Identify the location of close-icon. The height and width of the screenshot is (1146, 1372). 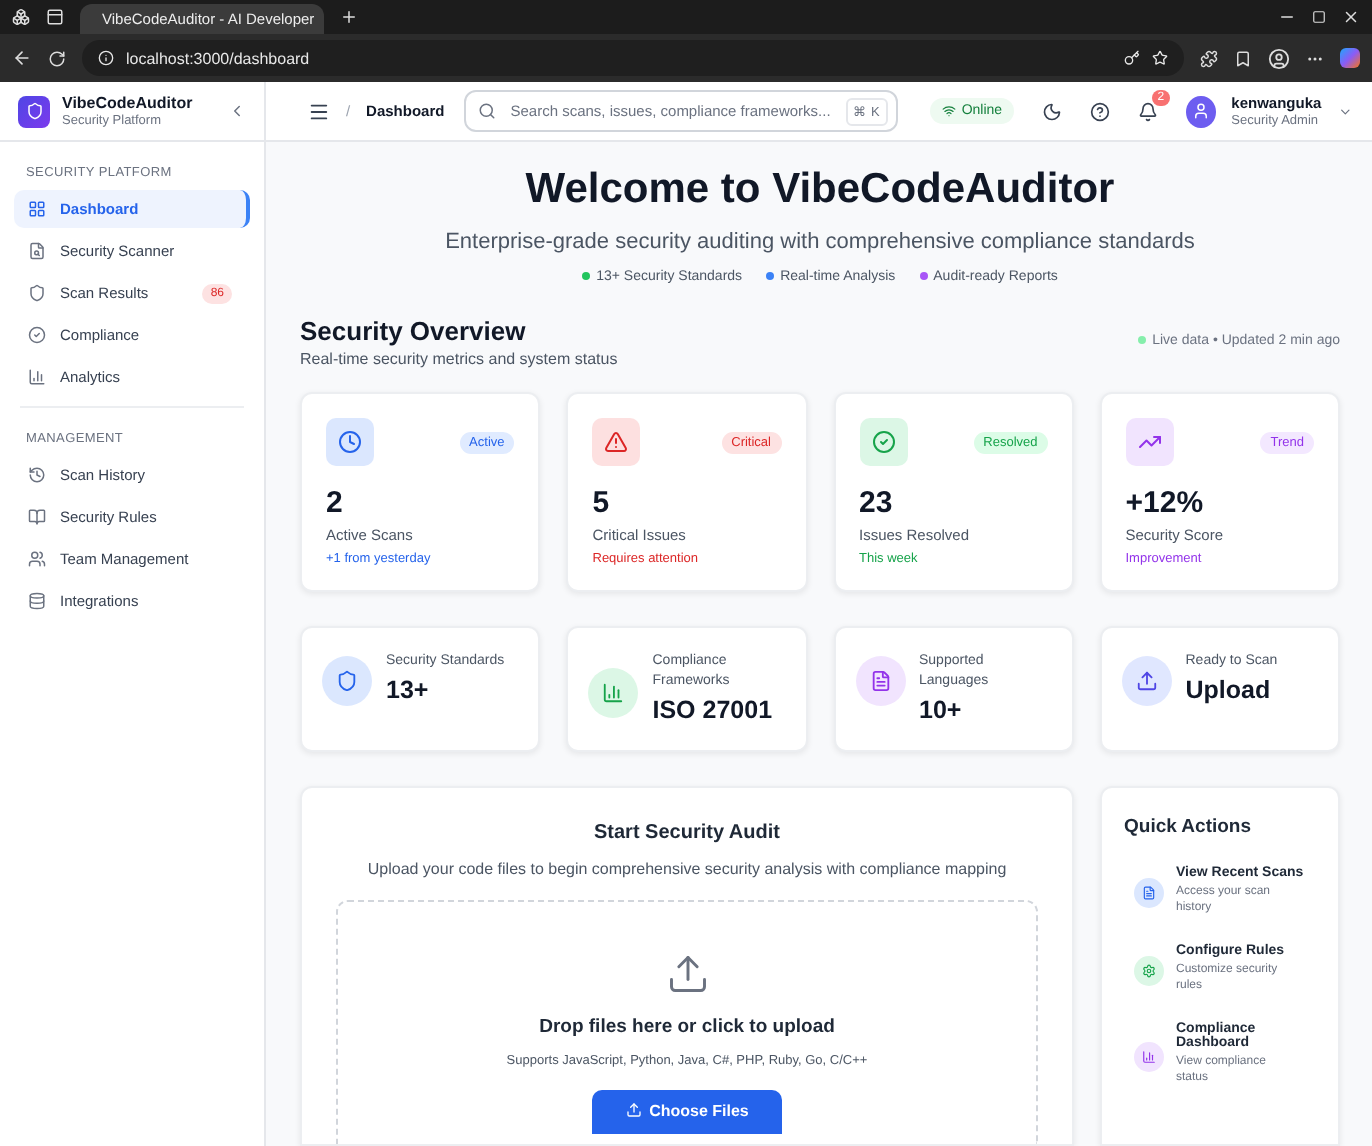
(1351, 17).